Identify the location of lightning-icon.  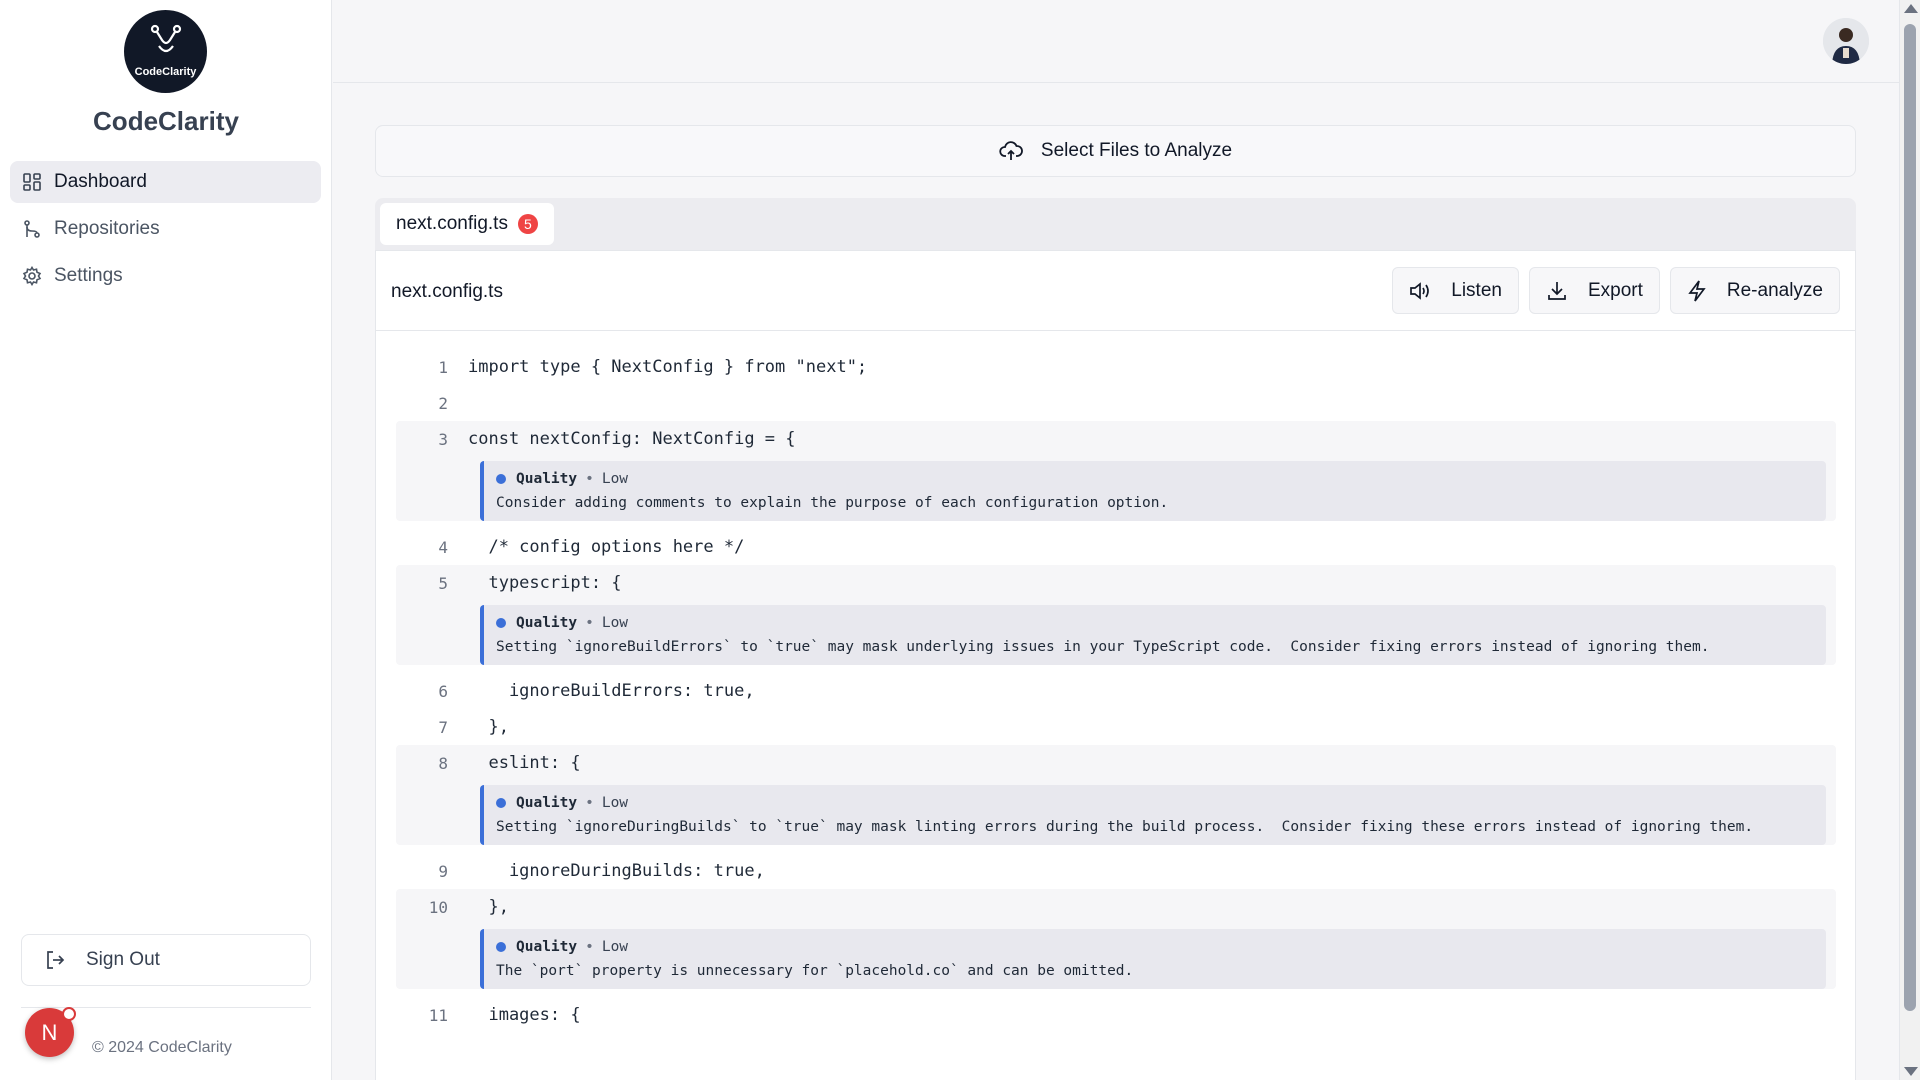
(1697, 290).